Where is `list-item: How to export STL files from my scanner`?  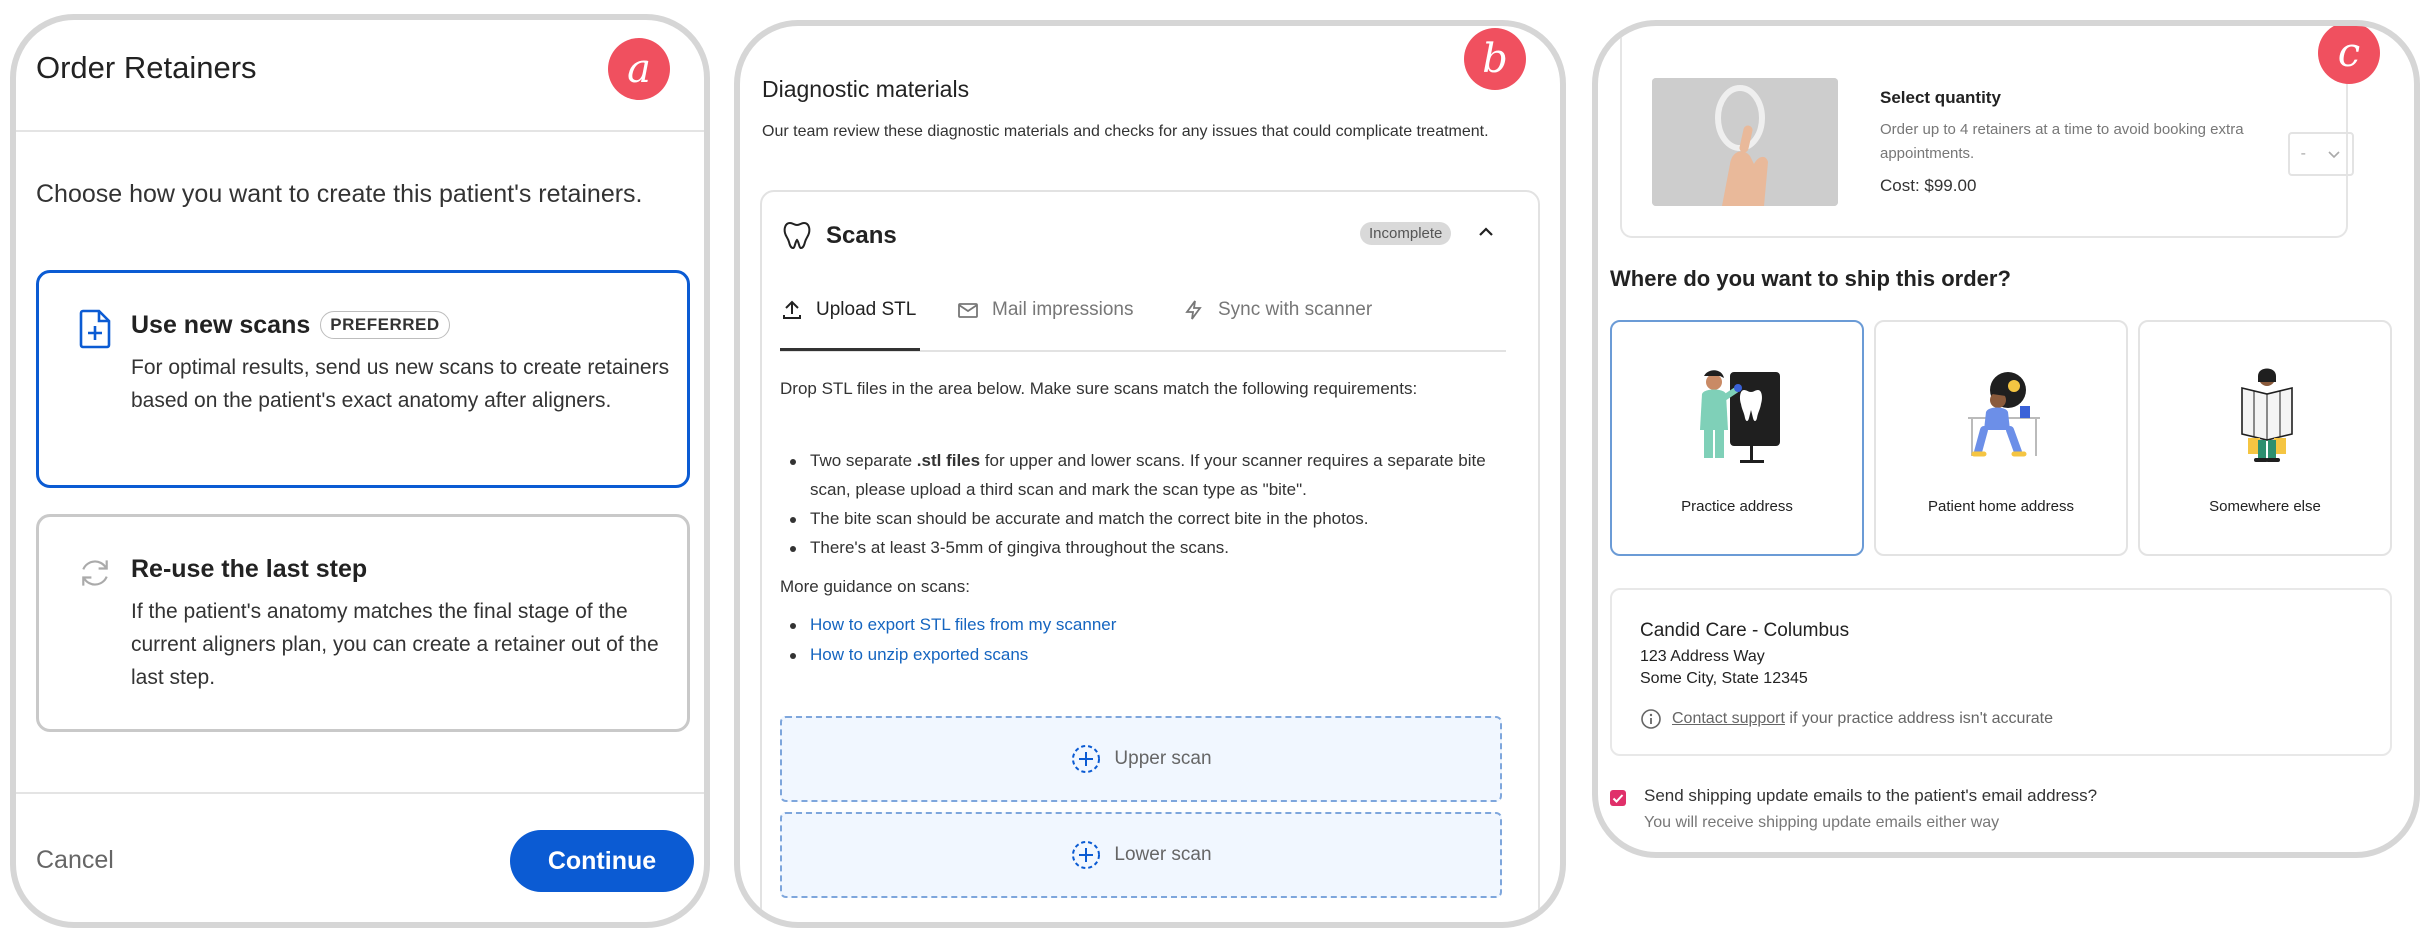 list-item: How to export STL files from my scanner is located at coordinates (948, 625).